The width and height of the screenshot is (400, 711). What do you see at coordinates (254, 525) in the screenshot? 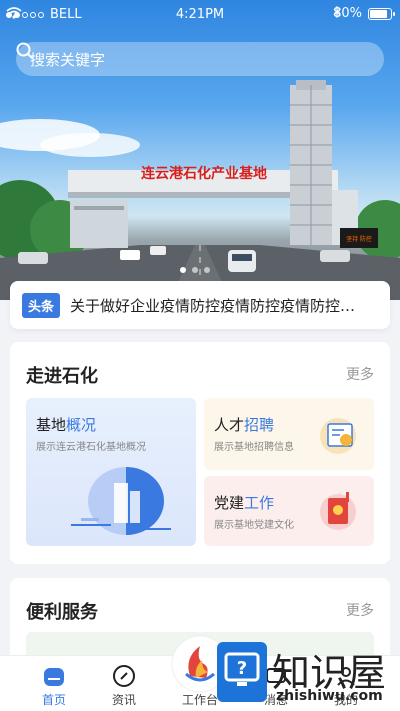
I see `tile-desc: 展示基地党建文化` at bounding box center [254, 525].